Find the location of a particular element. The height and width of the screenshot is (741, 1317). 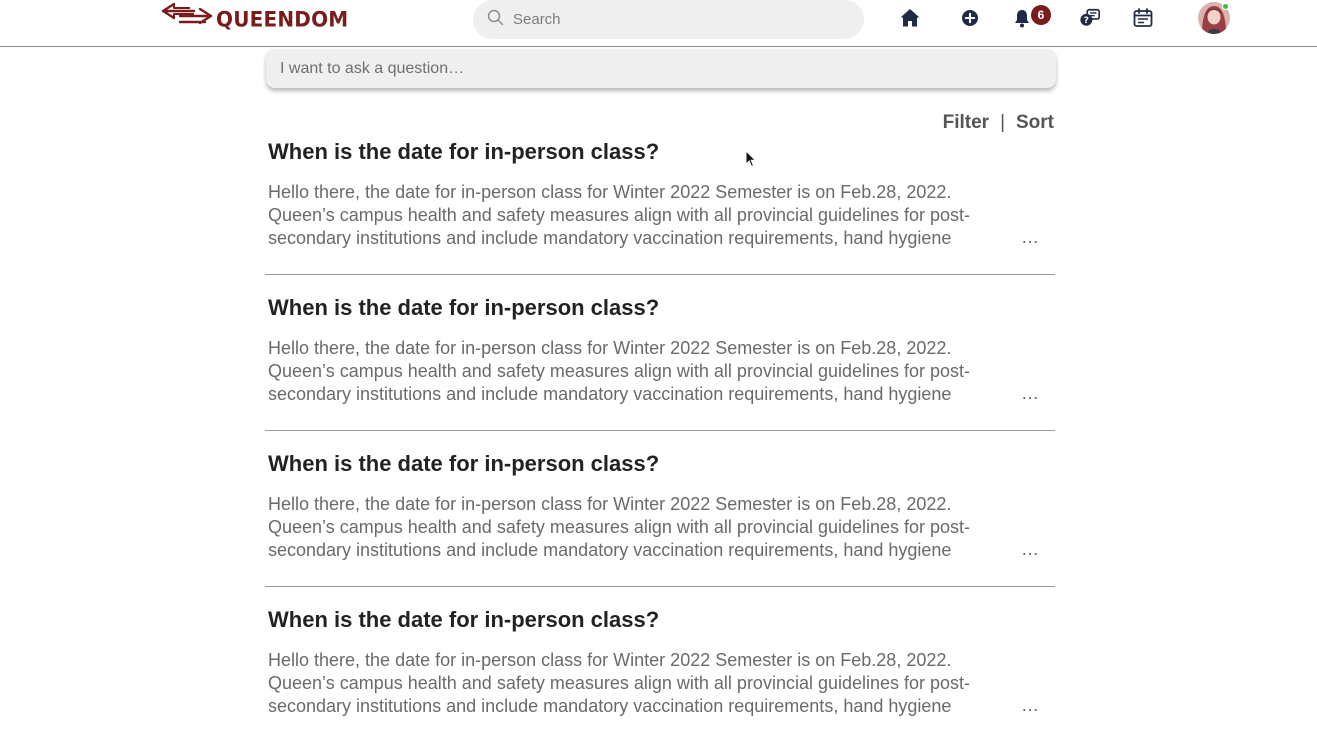

notification-count-badge: 6 is located at coordinates (1041, 15).